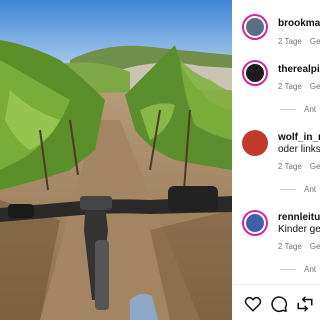 The height and width of the screenshot is (320, 320). What do you see at coordinates (279, 304) in the screenshot?
I see `comment-icon` at bounding box center [279, 304].